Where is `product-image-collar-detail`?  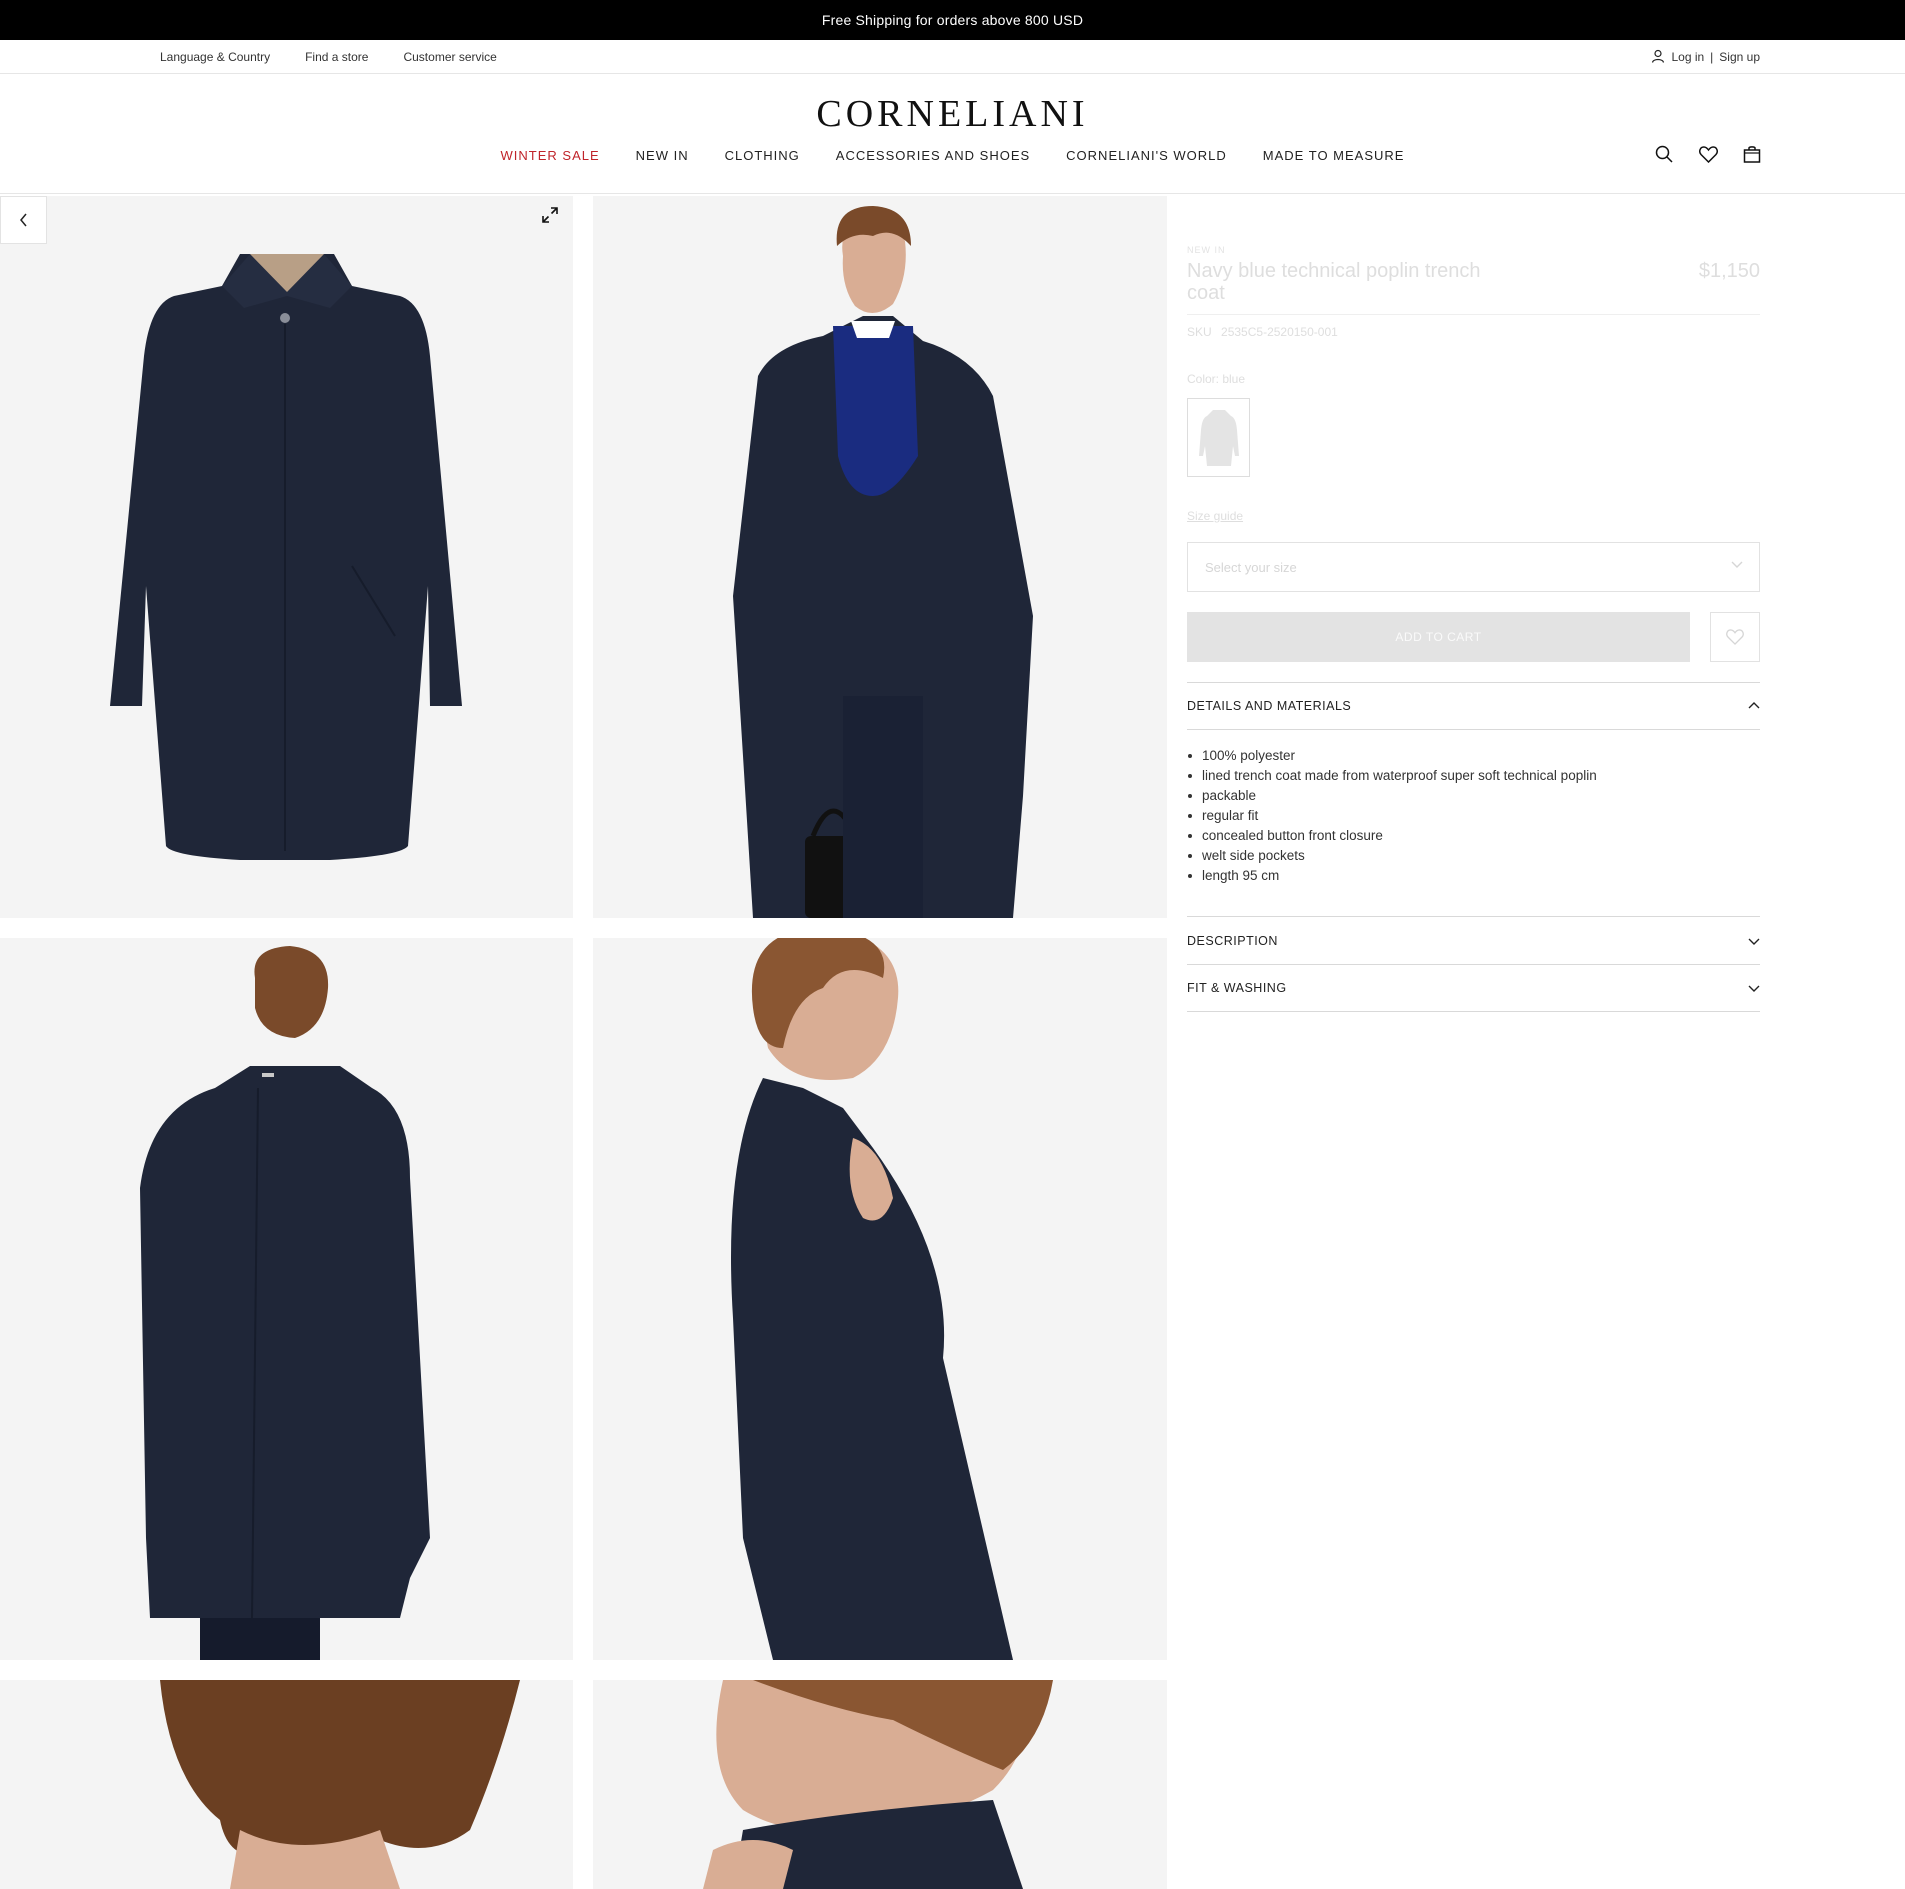 product-image-collar-detail is located at coordinates (880, 1784).